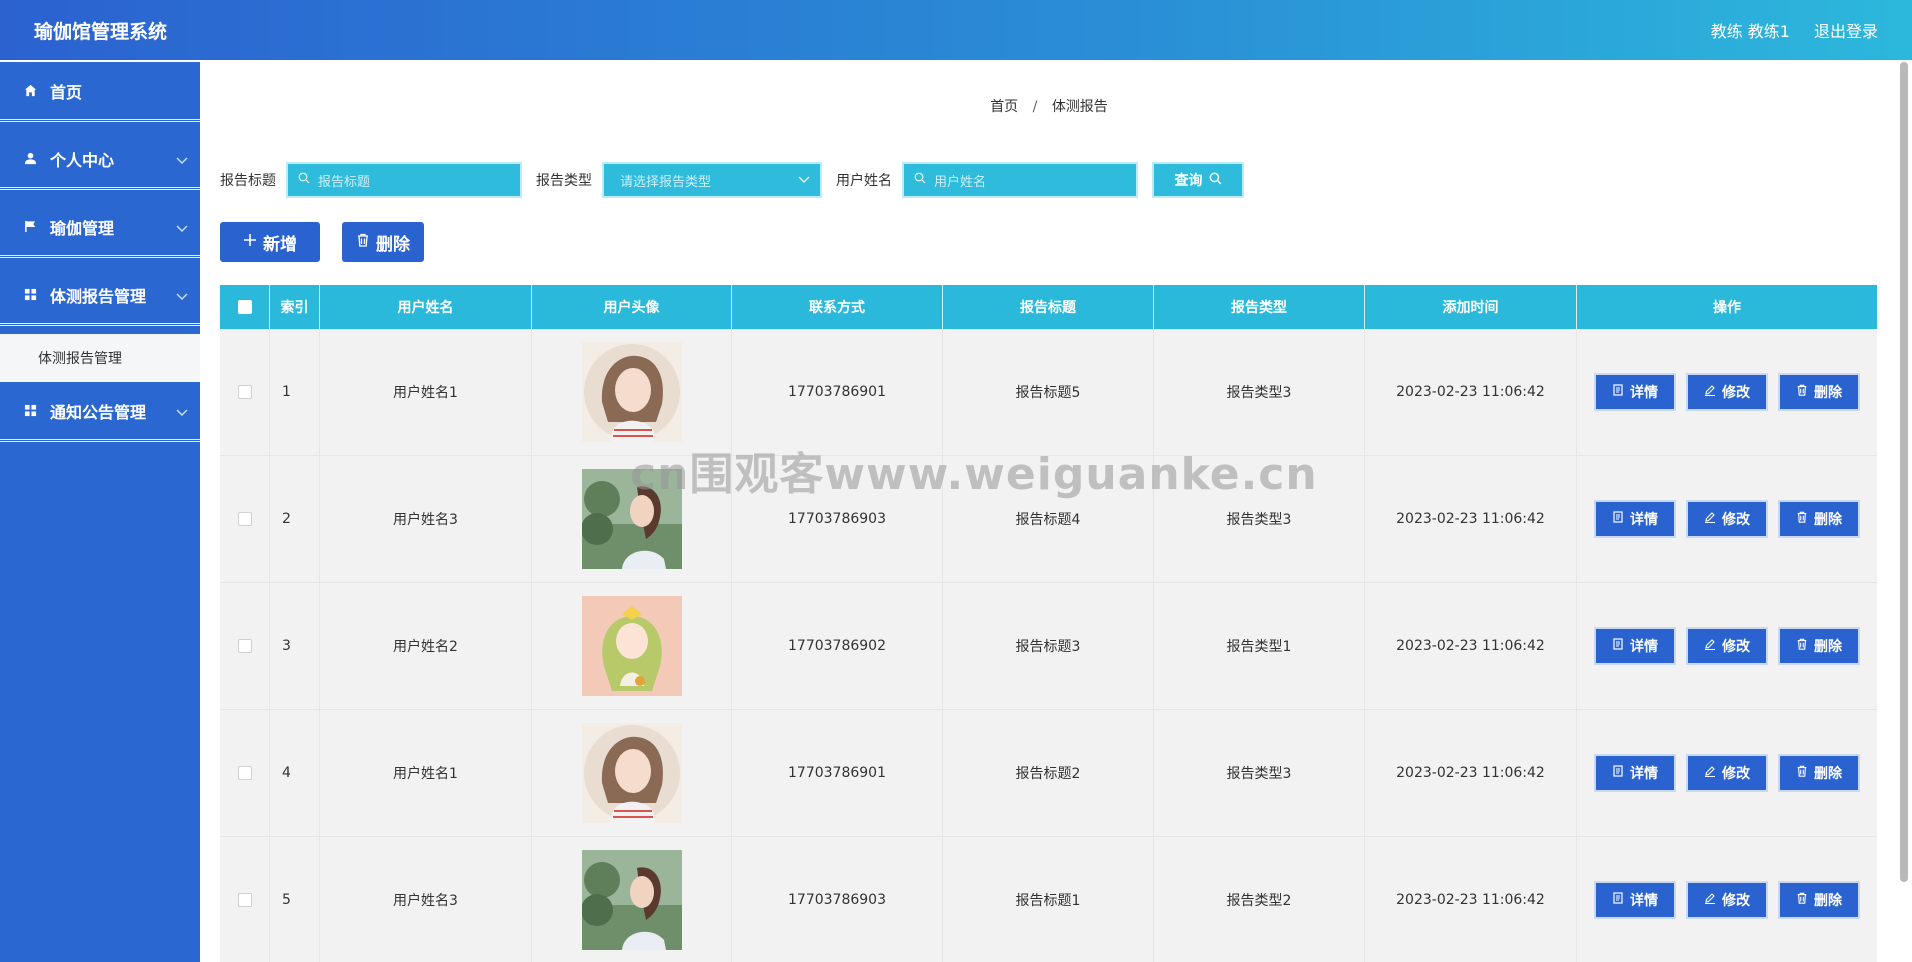 Image resolution: width=1912 pixels, height=962 pixels. I want to click on search-bar: 报告标题 报告标题 报告类型 请选择报告类型 用户姓名 用户姓名 查询, so click(732, 180).